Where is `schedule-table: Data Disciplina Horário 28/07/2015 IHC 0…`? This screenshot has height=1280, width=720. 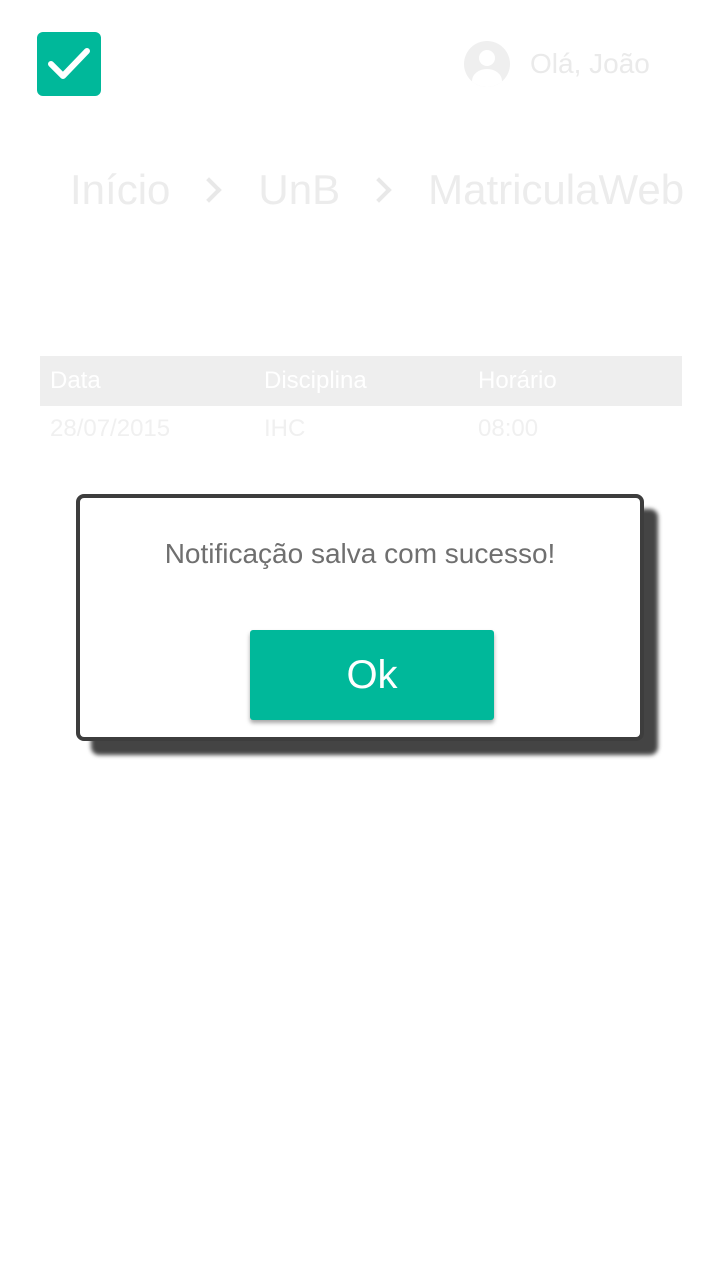 schedule-table: Data Disciplina Horário 28/07/2015 IHC 0… is located at coordinates (361, 404).